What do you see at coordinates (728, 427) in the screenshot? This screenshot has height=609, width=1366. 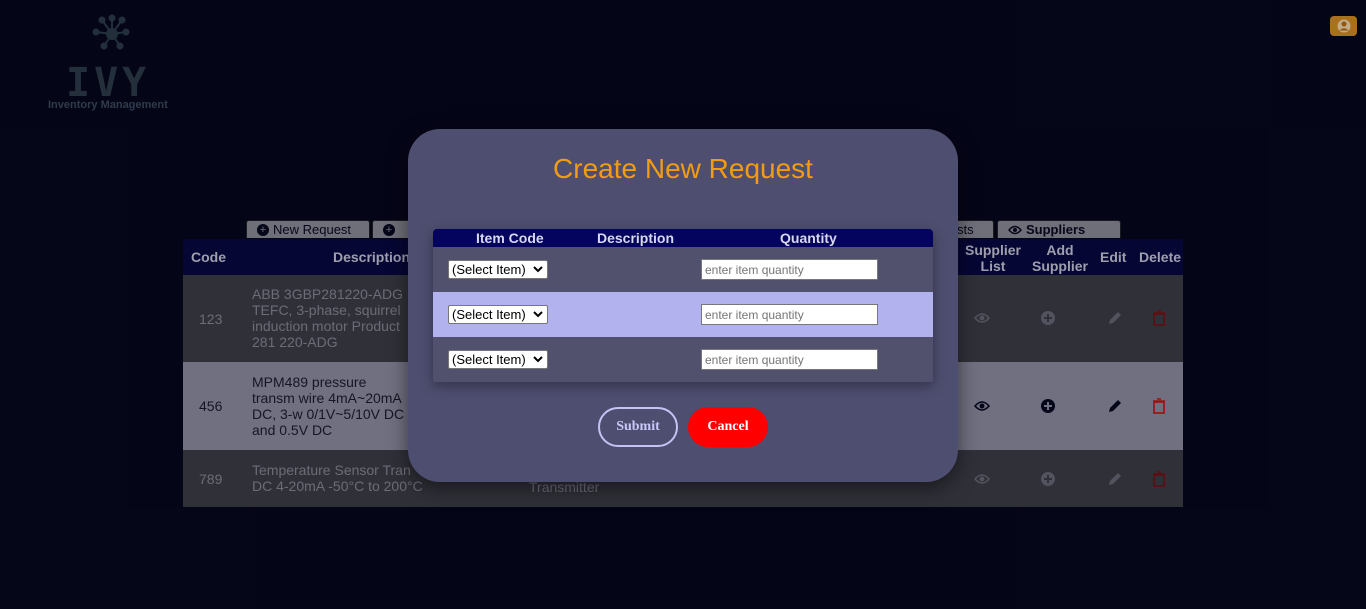 I see `cancel-button: Cancel` at bounding box center [728, 427].